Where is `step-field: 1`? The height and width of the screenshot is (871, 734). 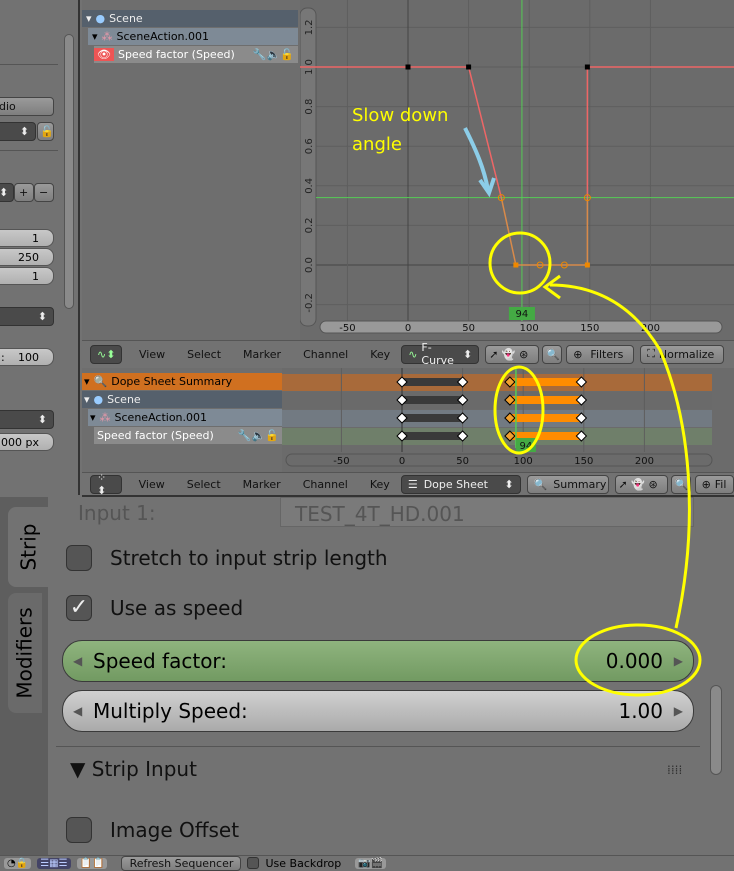 step-field: 1 is located at coordinates (27, 276).